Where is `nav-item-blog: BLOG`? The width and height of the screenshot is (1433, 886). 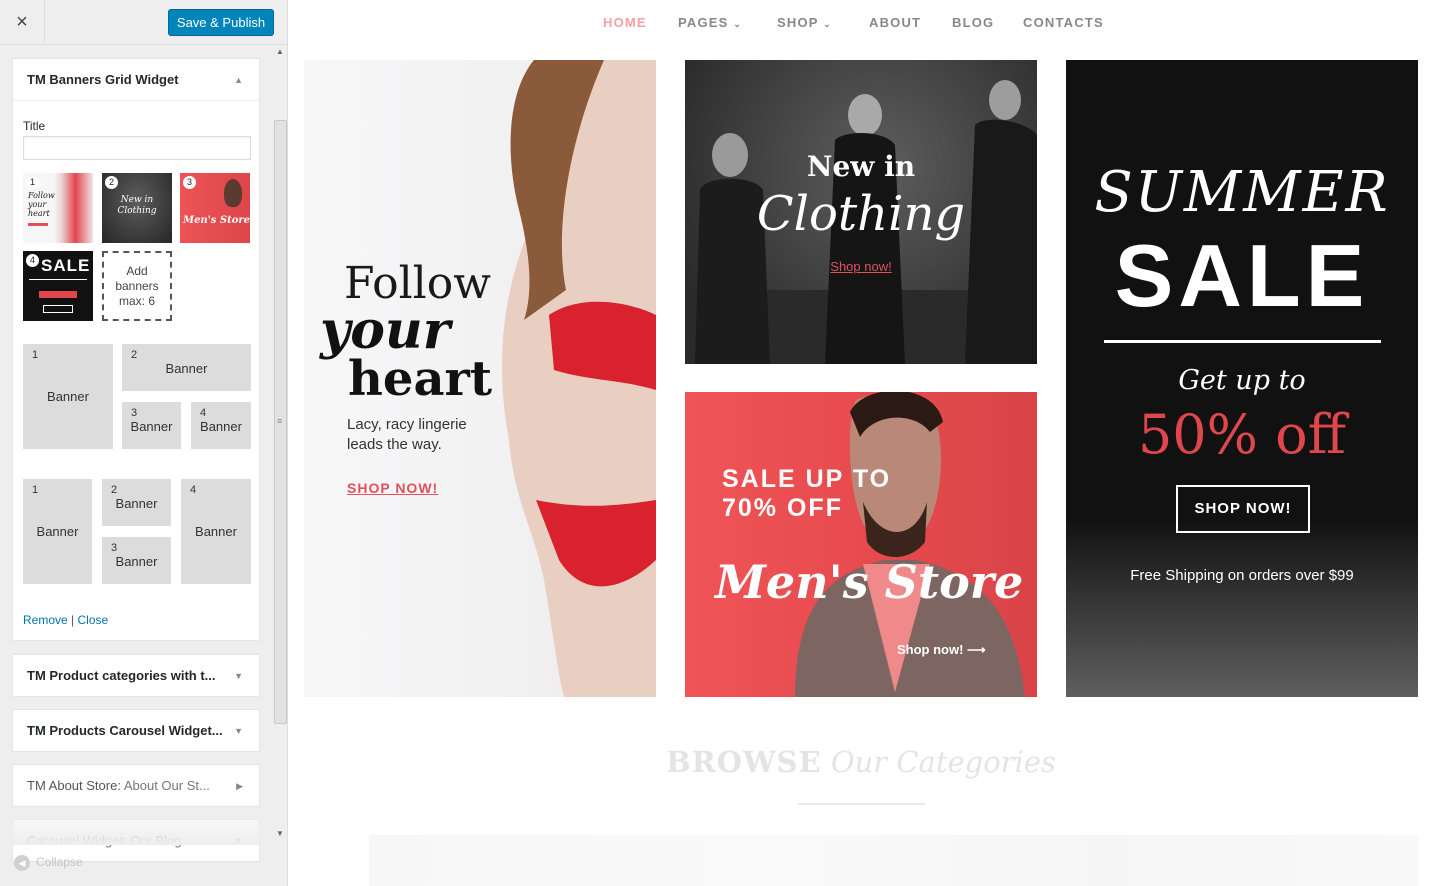 nav-item-blog: BLOG is located at coordinates (973, 22).